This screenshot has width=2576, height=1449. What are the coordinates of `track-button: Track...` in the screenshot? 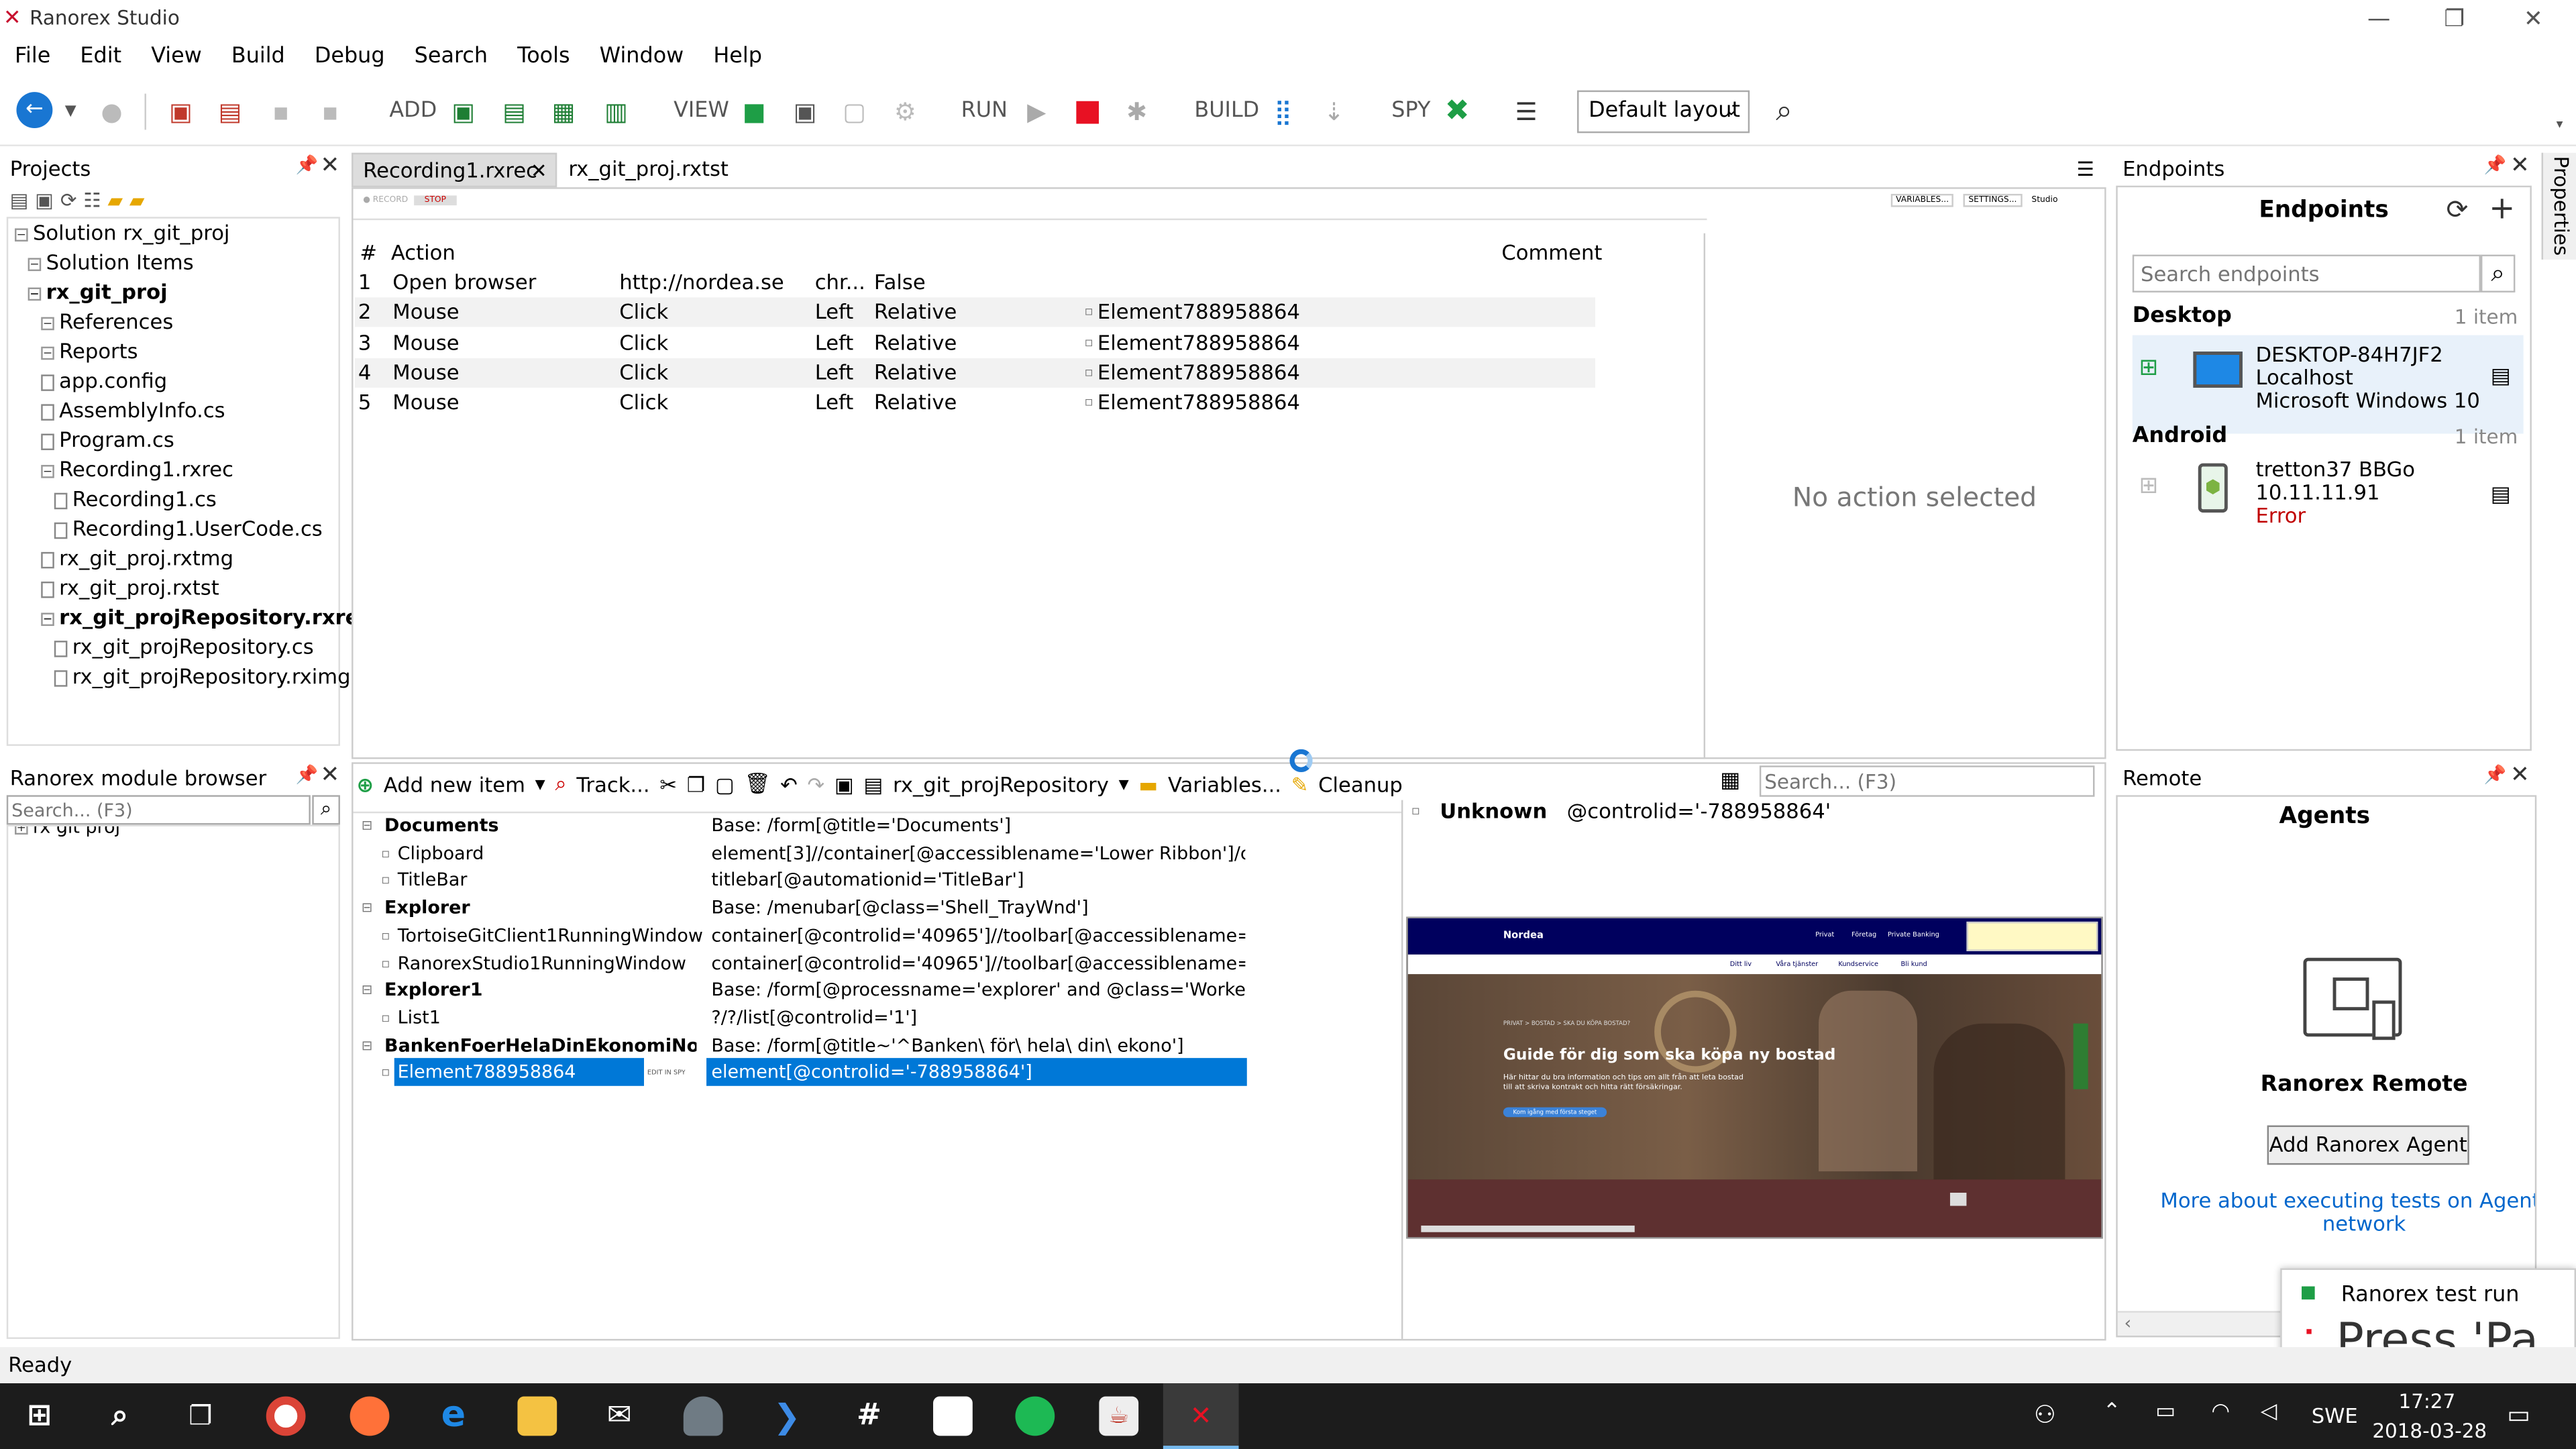 It's located at (612, 783).